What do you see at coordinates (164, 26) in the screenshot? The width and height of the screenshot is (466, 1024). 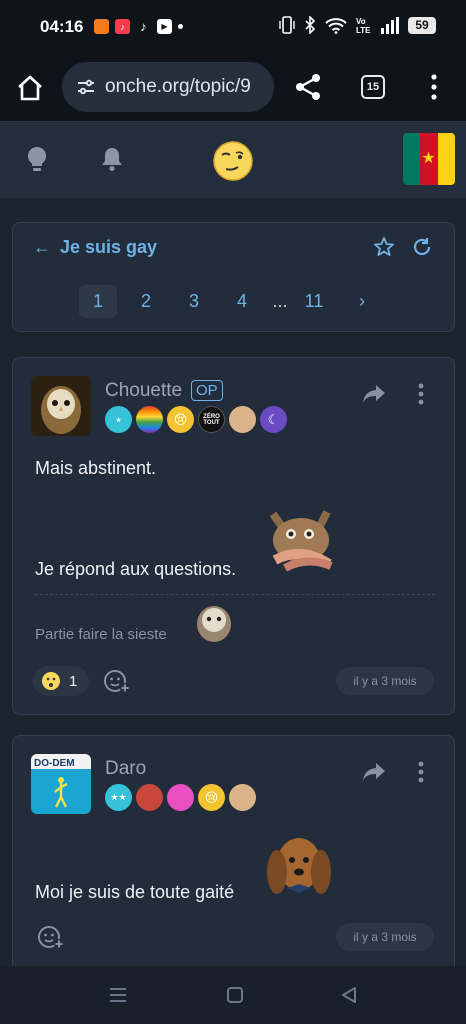 I see `youtube-icon: ▶` at bounding box center [164, 26].